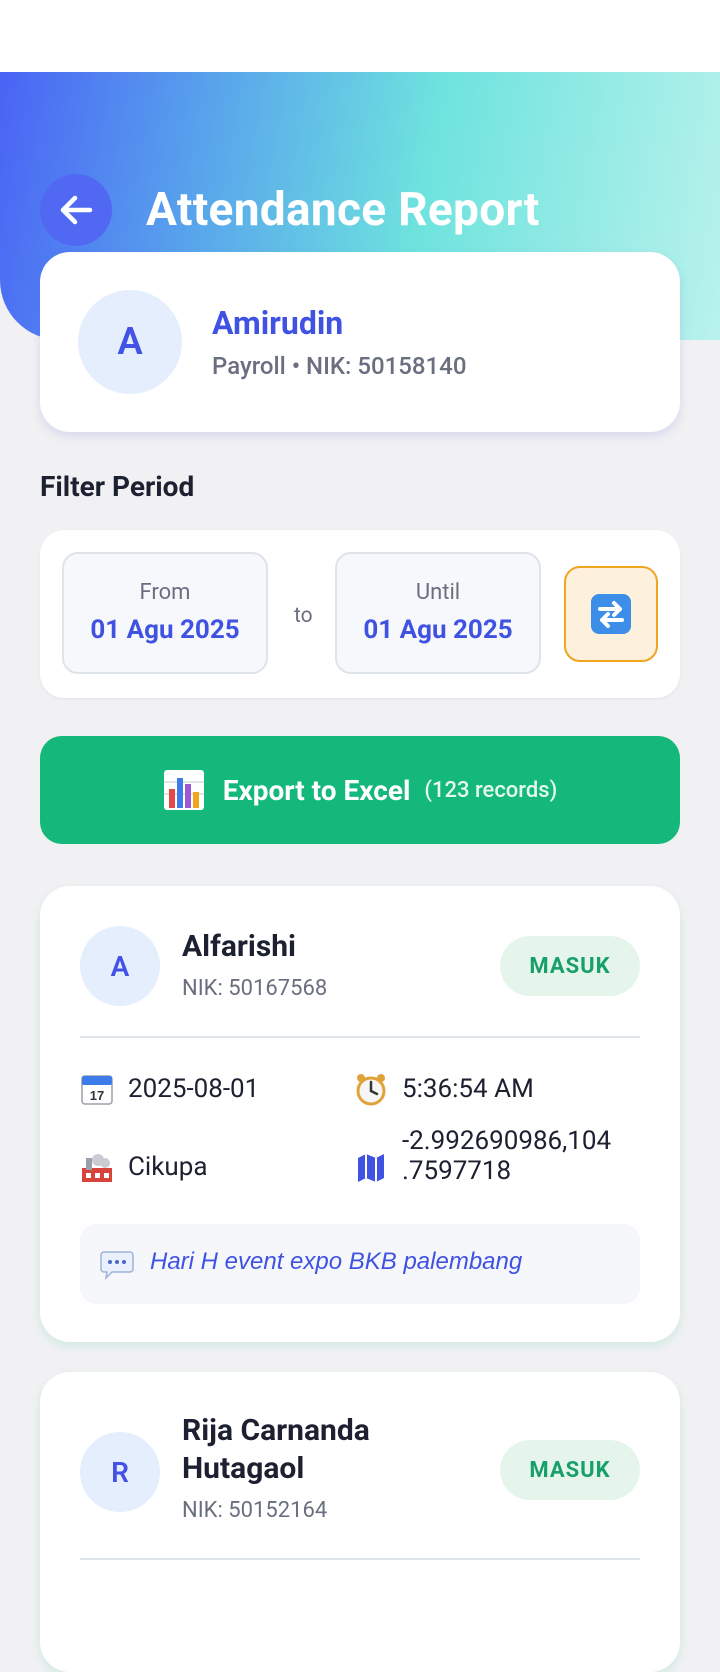 The width and height of the screenshot is (720, 1672). Describe the element at coordinates (165, 592) in the screenshot. I see `from-label: From` at that location.